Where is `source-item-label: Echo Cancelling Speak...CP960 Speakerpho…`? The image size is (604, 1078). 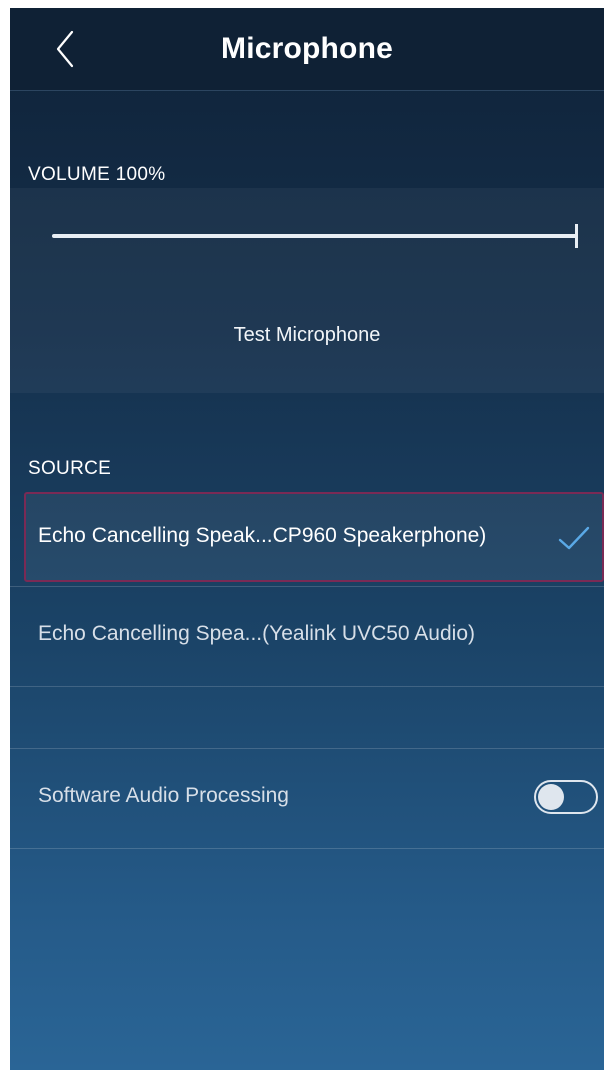
source-item-label: Echo Cancelling Speak...CP960 Speakerpho… is located at coordinates (262, 535).